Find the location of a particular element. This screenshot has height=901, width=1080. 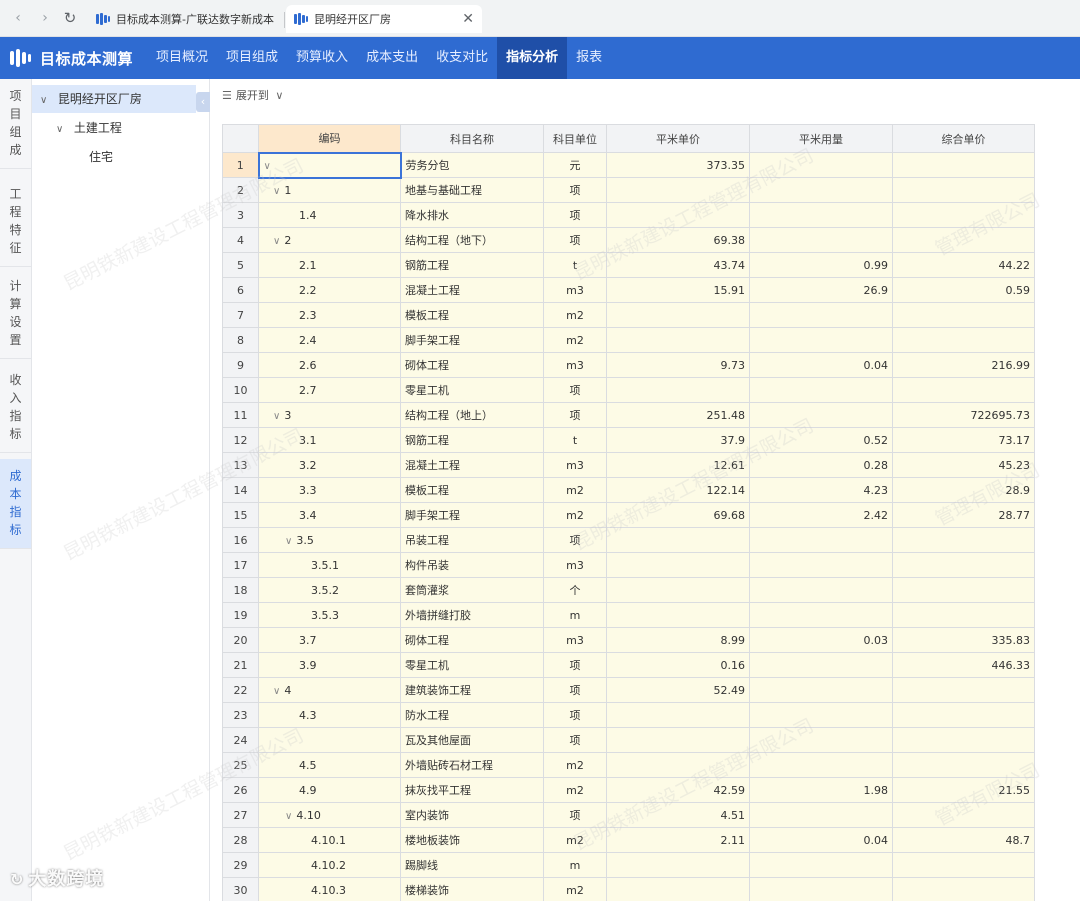

cell-sqm-price: 2.11 is located at coordinates (678, 840).